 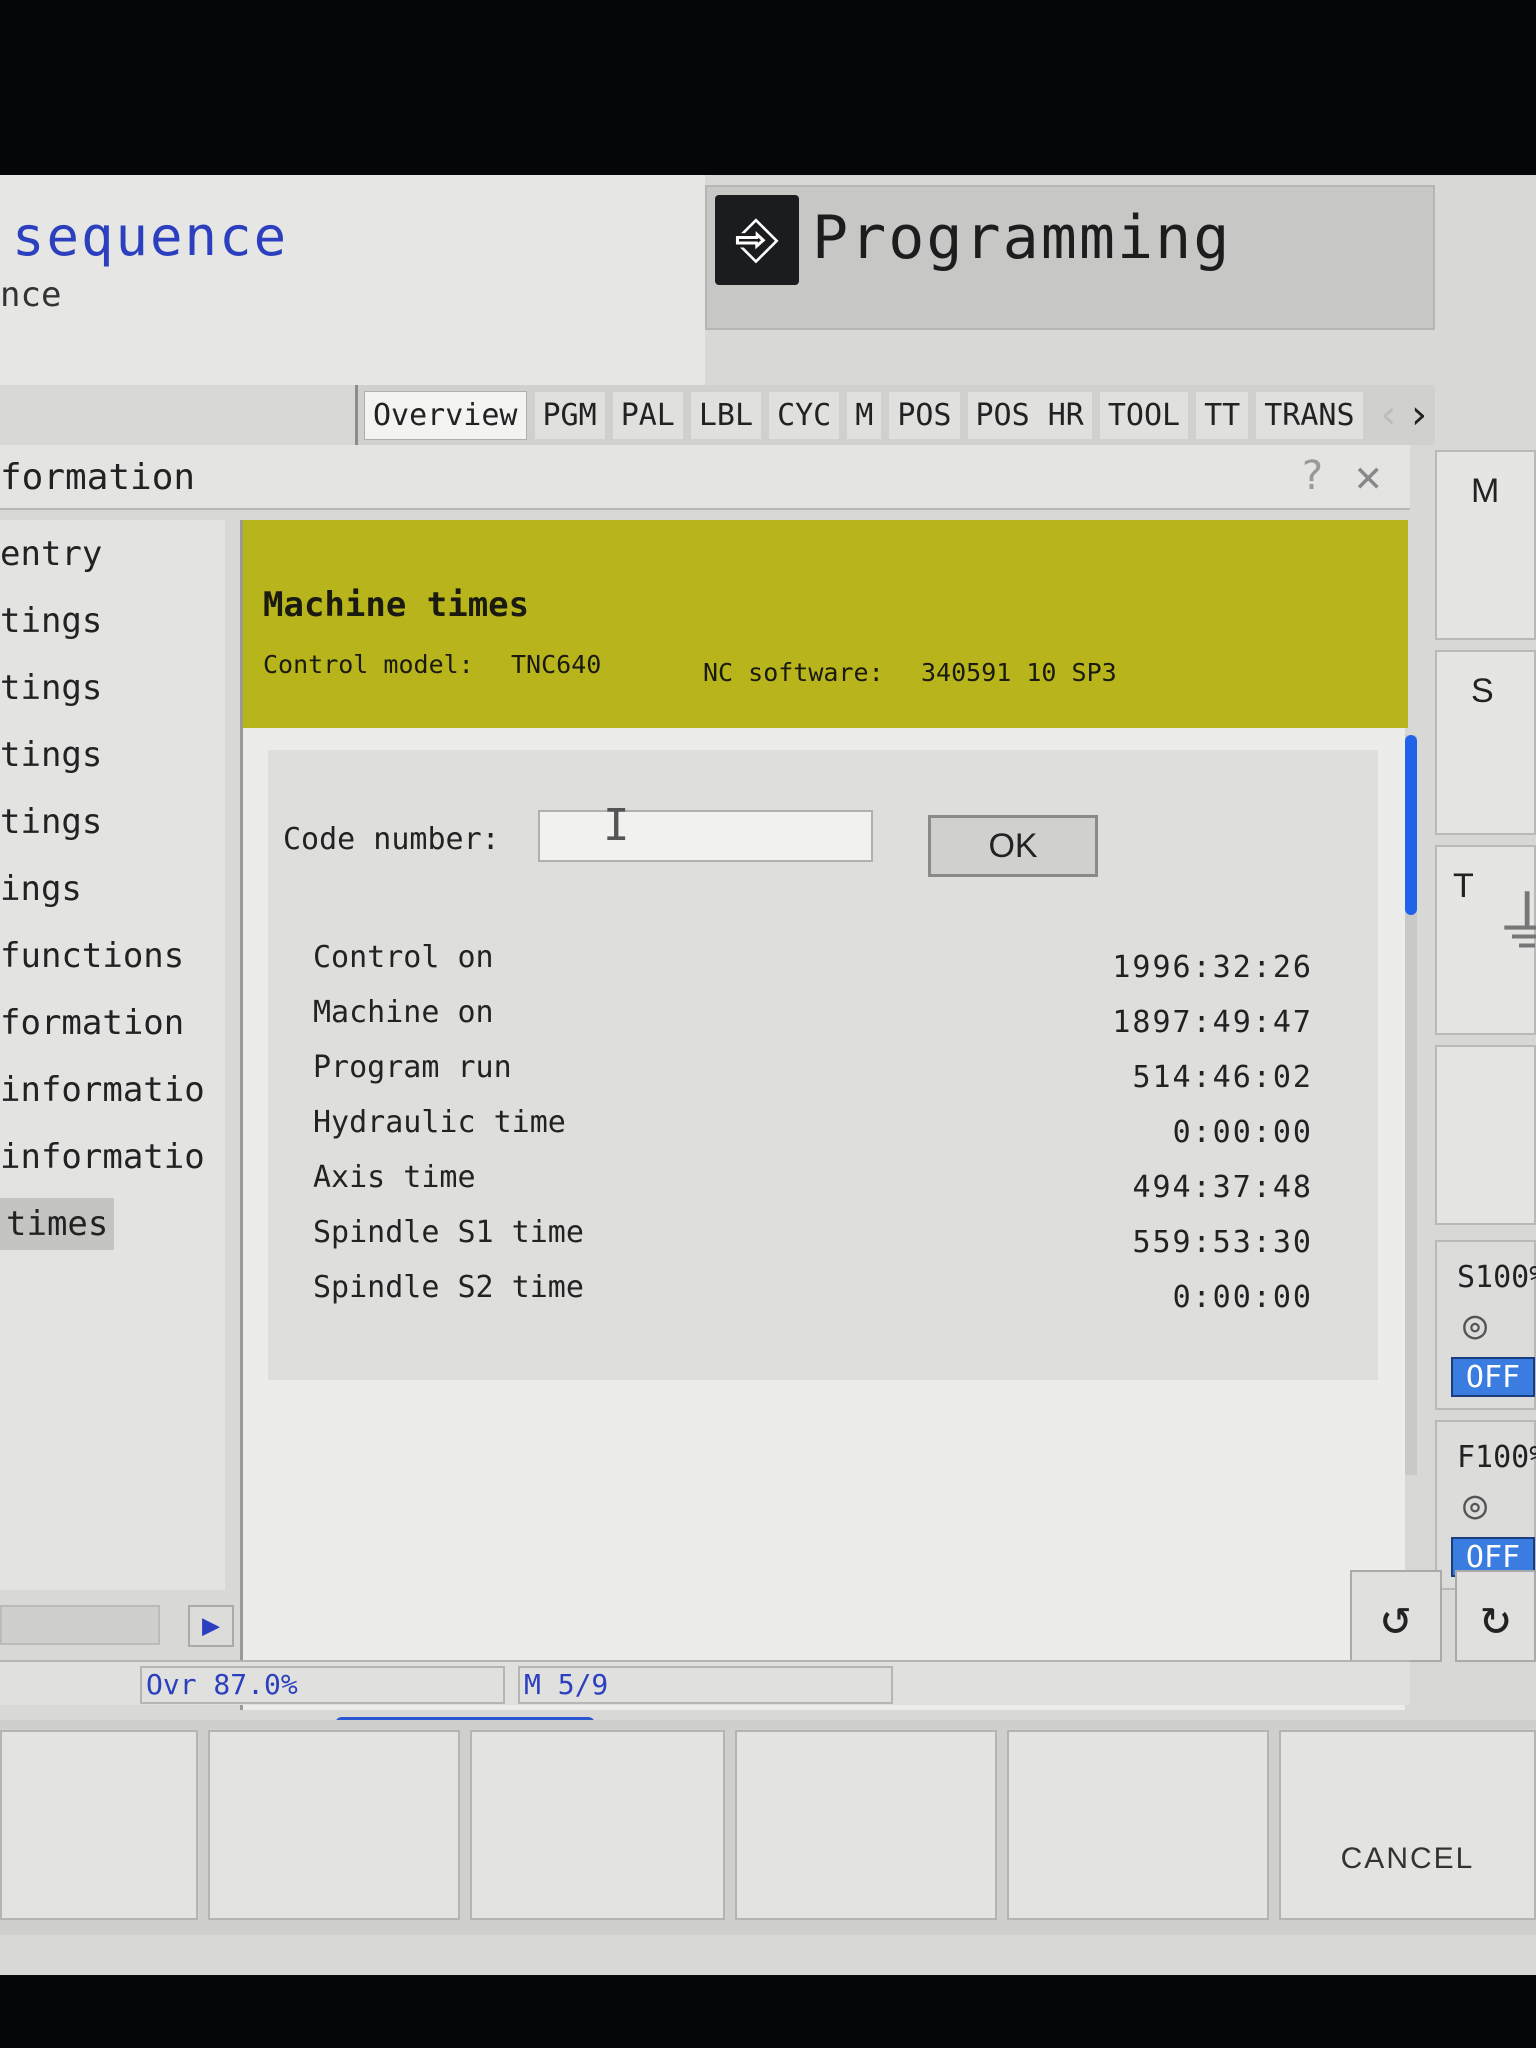 I want to click on feed-override-box: F100% ◎ OFF, so click(x=1485, y=1505).